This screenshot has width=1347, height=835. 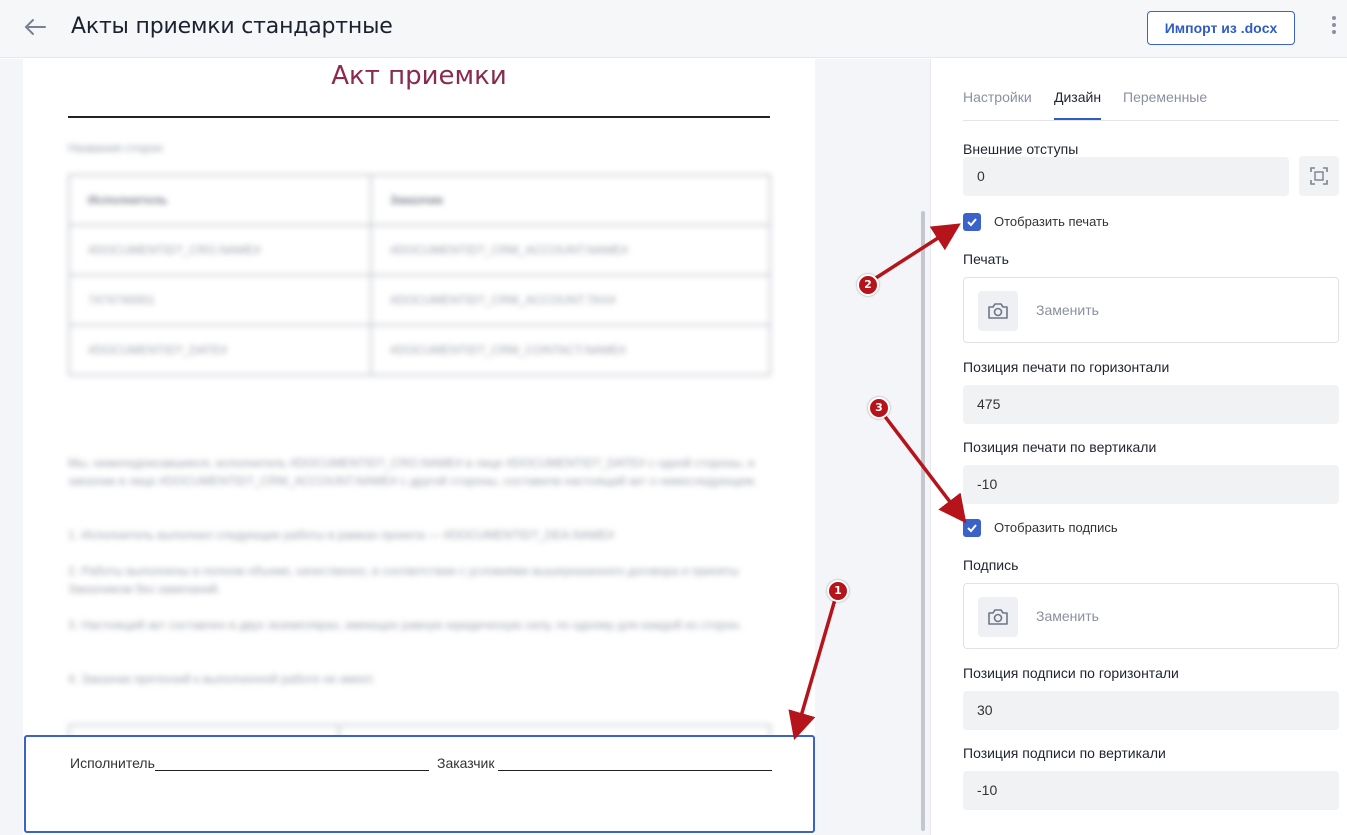 What do you see at coordinates (220, 250) in the screenshot?
I see `table-cell: #DOCUMENTID?_CRO.NAME#` at bounding box center [220, 250].